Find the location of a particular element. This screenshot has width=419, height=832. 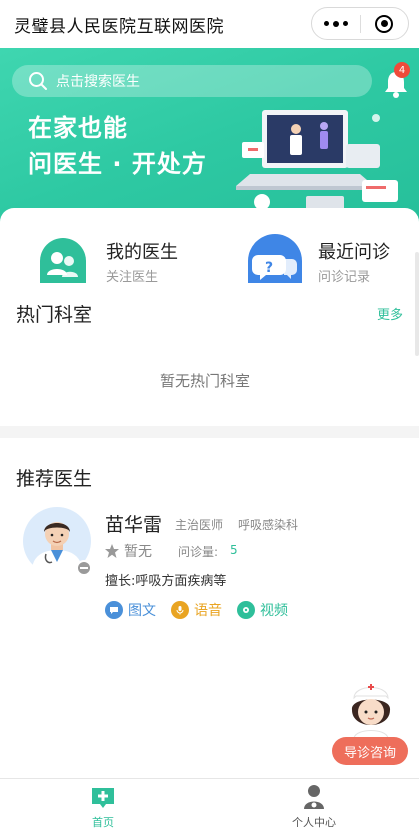

hot-departments-title: 热门科室 is located at coordinates (54, 315).